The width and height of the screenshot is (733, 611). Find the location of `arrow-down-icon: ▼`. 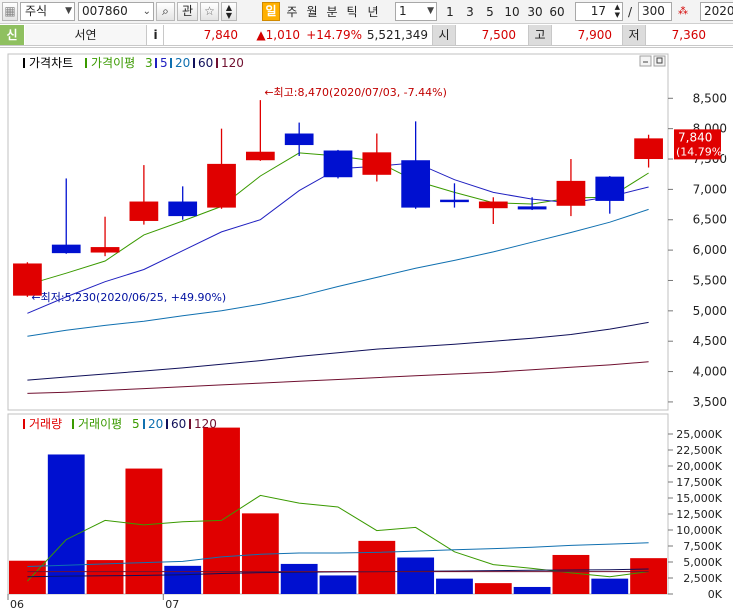

arrow-down-icon: ▼ is located at coordinates (229, 15).